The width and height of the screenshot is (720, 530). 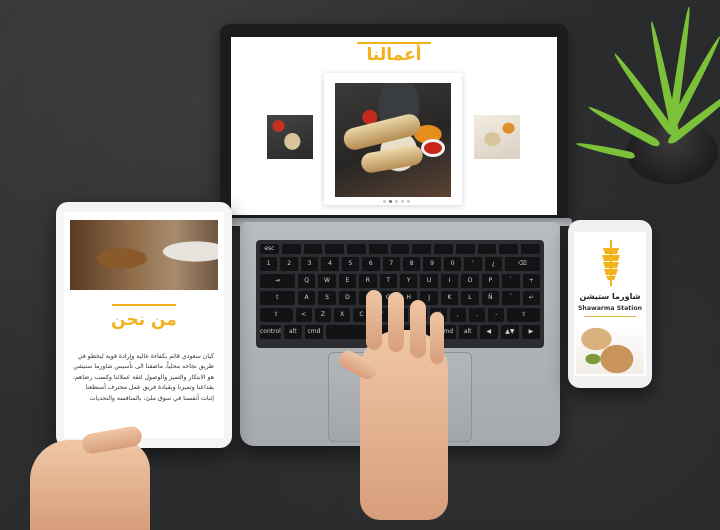 I want to click on key: 1, so click(x=269, y=264).